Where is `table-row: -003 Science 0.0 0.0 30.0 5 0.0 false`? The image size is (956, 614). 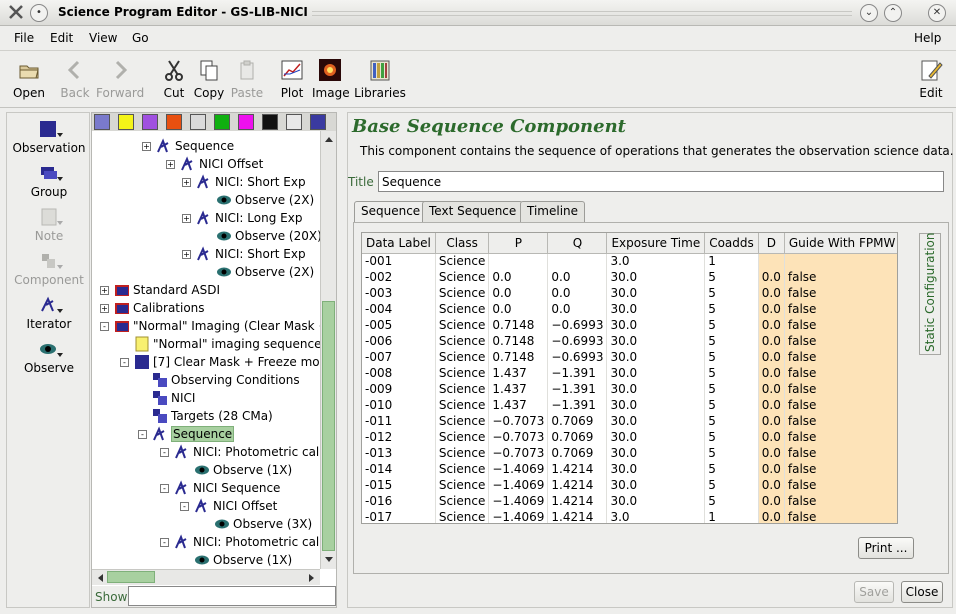 table-row: -003 Science 0.0 0.0 30.0 5 0.0 false is located at coordinates (629, 293).